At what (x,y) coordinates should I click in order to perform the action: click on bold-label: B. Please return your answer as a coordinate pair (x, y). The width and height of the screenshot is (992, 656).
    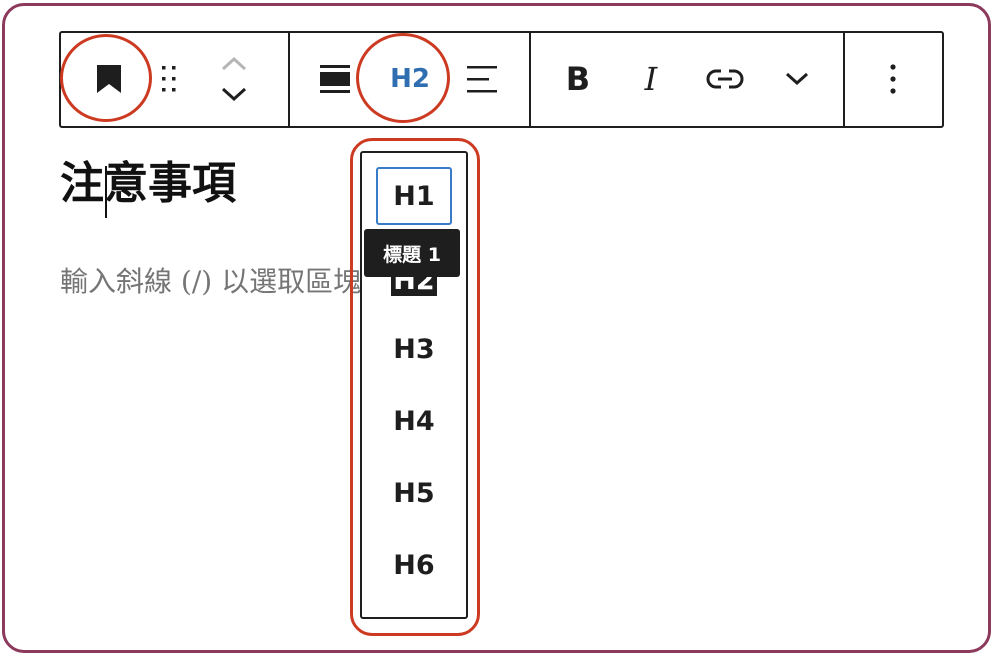
    Looking at the image, I should click on (578, 79).